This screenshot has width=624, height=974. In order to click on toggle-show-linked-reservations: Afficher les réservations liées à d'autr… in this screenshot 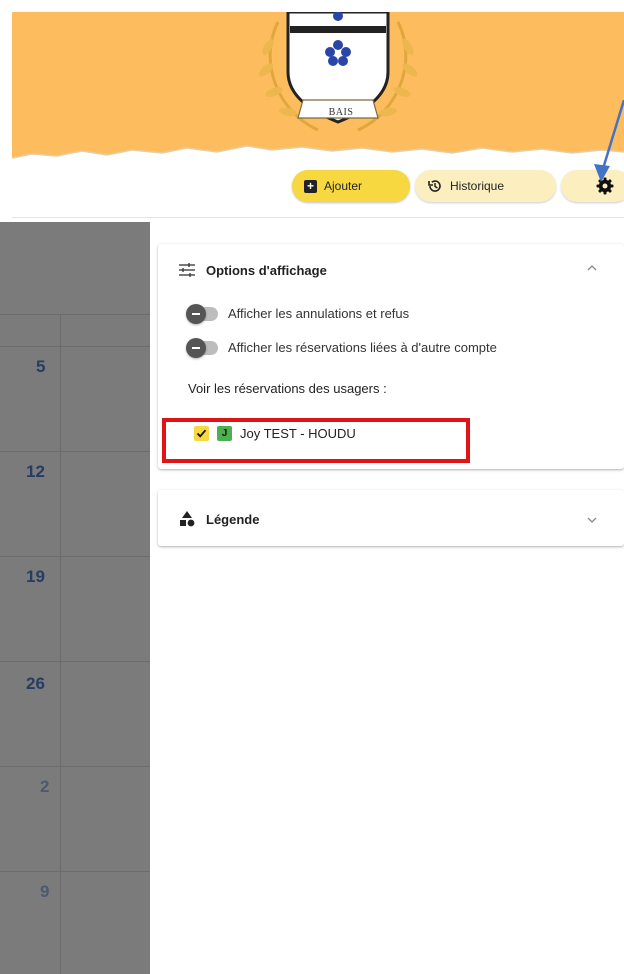, I will do `click(341, 347)`.